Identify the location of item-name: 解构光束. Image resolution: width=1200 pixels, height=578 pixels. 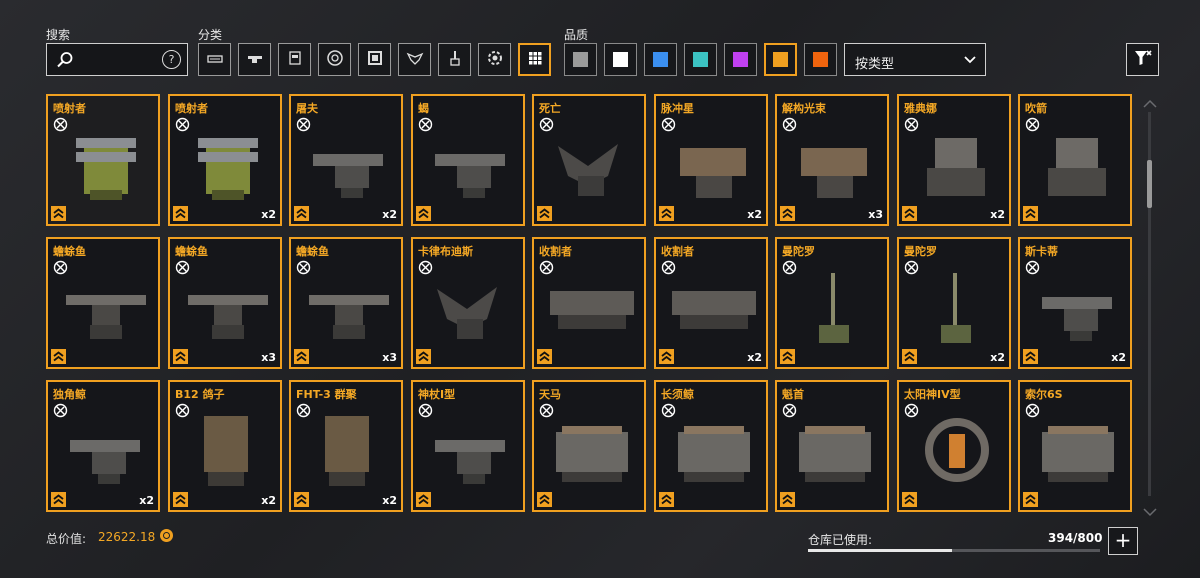
(804, 108).